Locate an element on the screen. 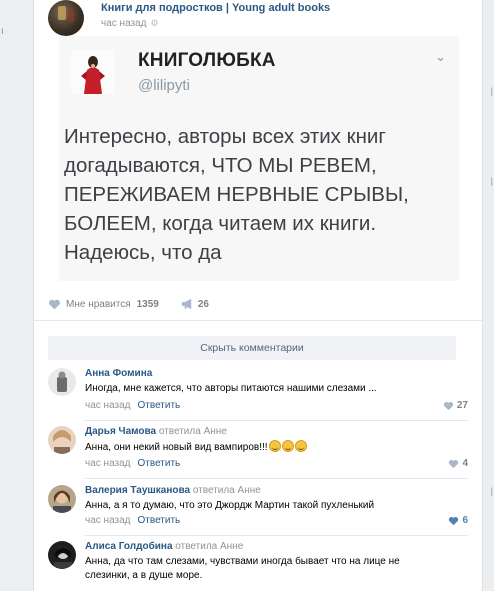 Image resolution: width=494 pixels, height=591 pixels. left-sidebar-glyph: ı is located at coordinates (2, 31).